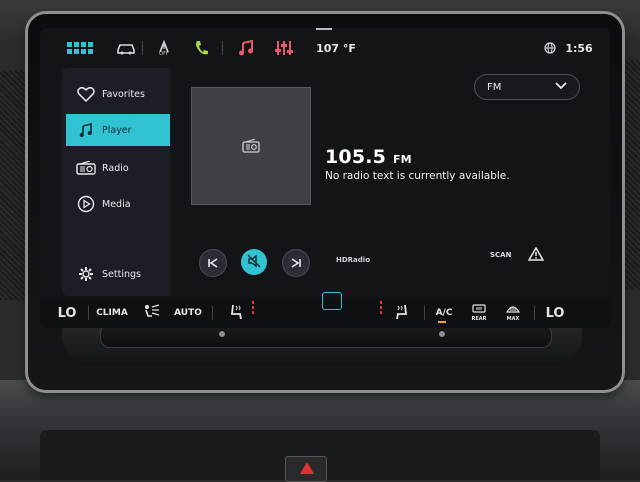 Image resolution: width=640 pixels, height=482 pixels. What do you see at coordinates (123, 94) in the screenshot?
I see `sidebar-item-label: Favorites` at bounding box center [123, 94].